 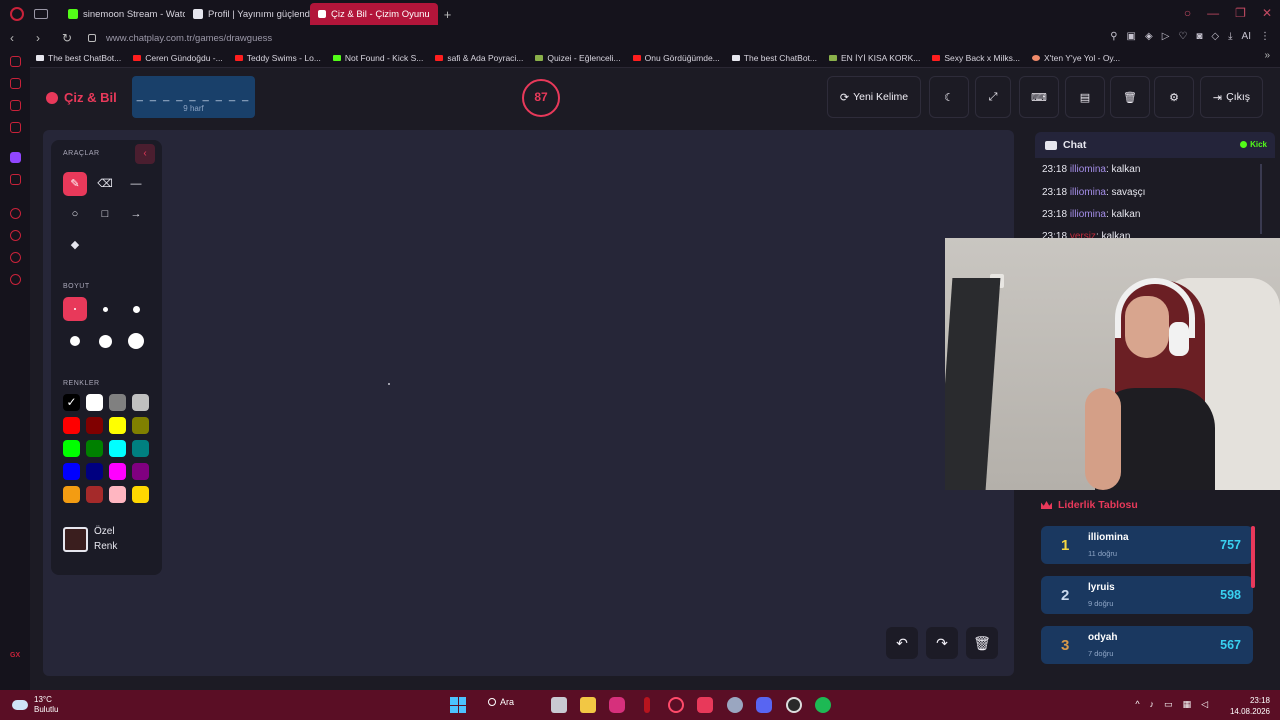 I want to click on size-6-button, so click(x=136, y=341).